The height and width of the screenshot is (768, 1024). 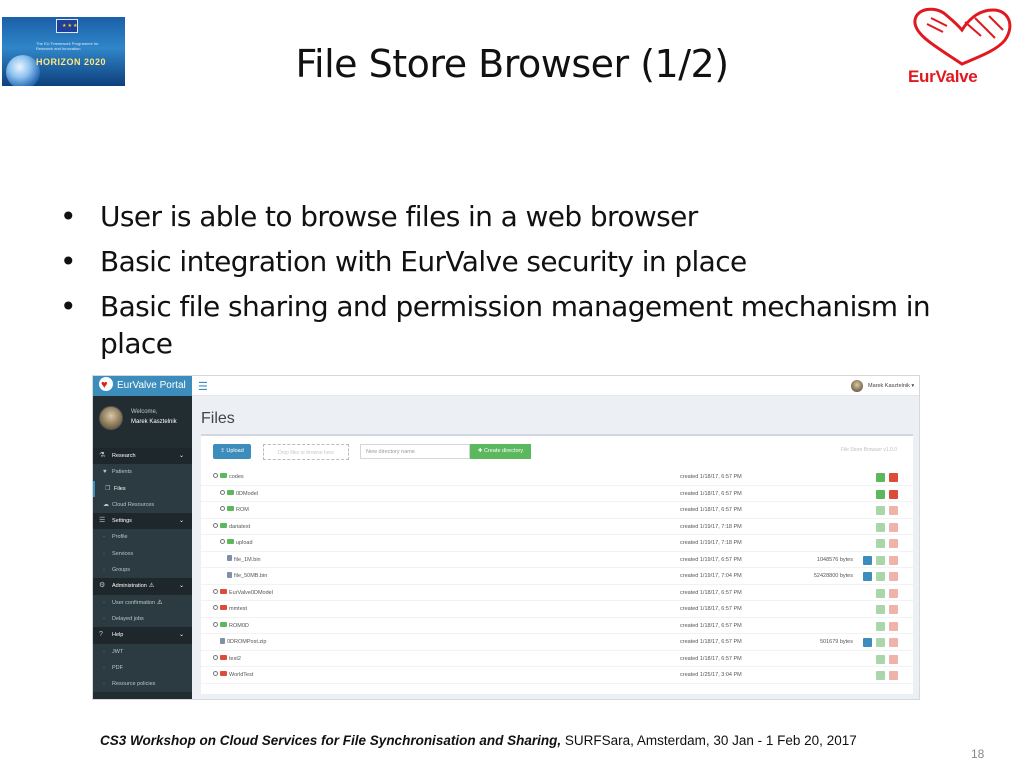 What do you see at coordinates (557, 609) in the screenshot?
I see `table-row: mmtest created 1/18/17, 6:57 PM` at bounding box center [557, 609].